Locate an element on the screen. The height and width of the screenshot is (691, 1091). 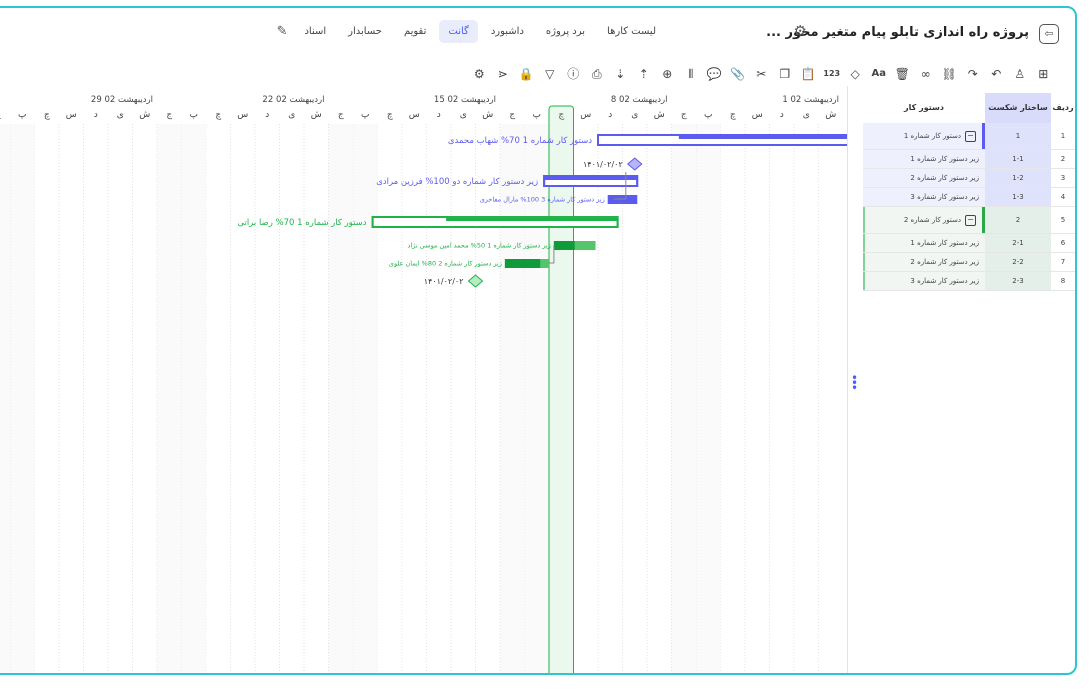
grid-row: 1 1 −دستور کار شماره 1 is located at coordinates (969, 136).